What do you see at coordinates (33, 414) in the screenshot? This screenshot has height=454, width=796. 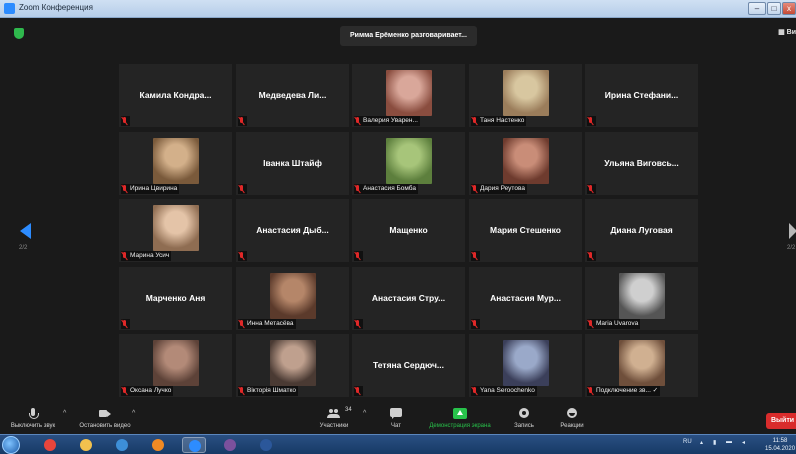 I see `microphone-icon` at bounding box center [33, 414].